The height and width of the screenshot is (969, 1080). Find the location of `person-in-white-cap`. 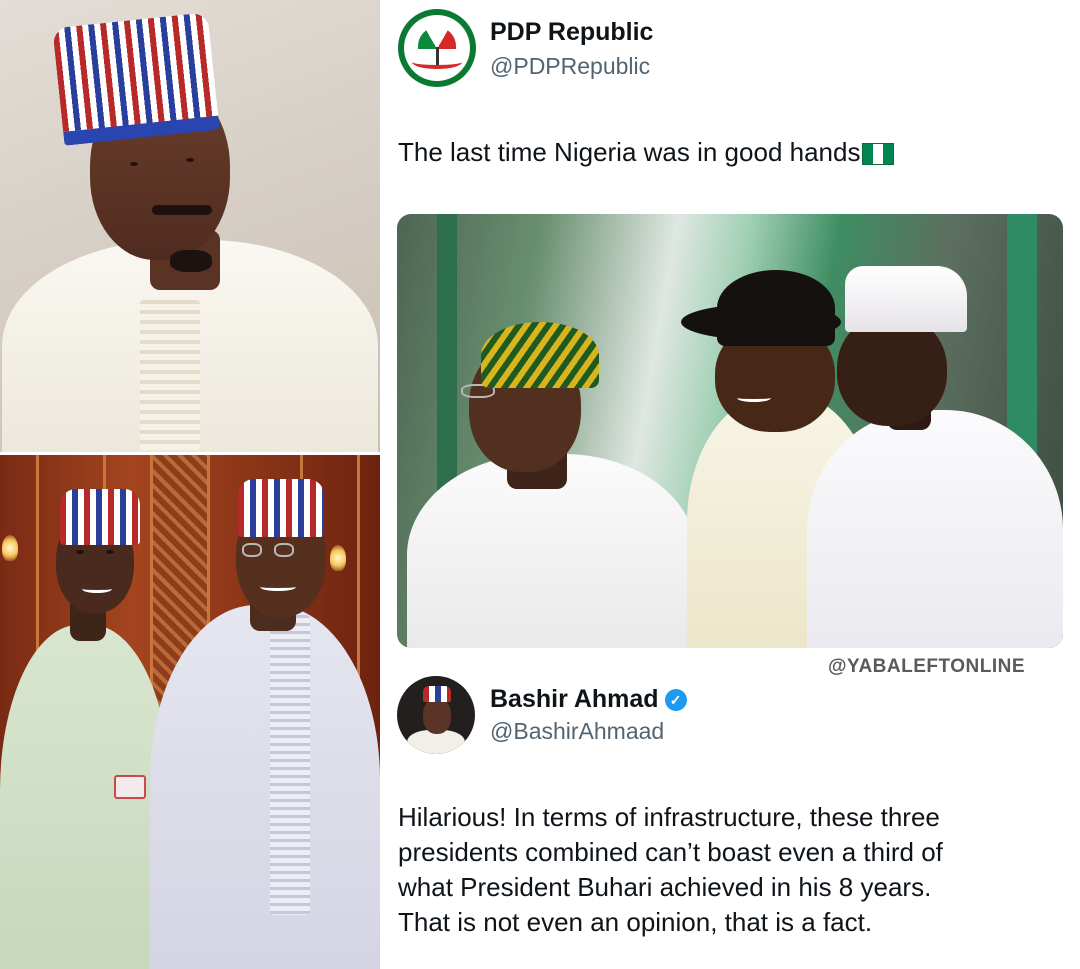

person-in-white-cap is located at coordinates (930, 431).